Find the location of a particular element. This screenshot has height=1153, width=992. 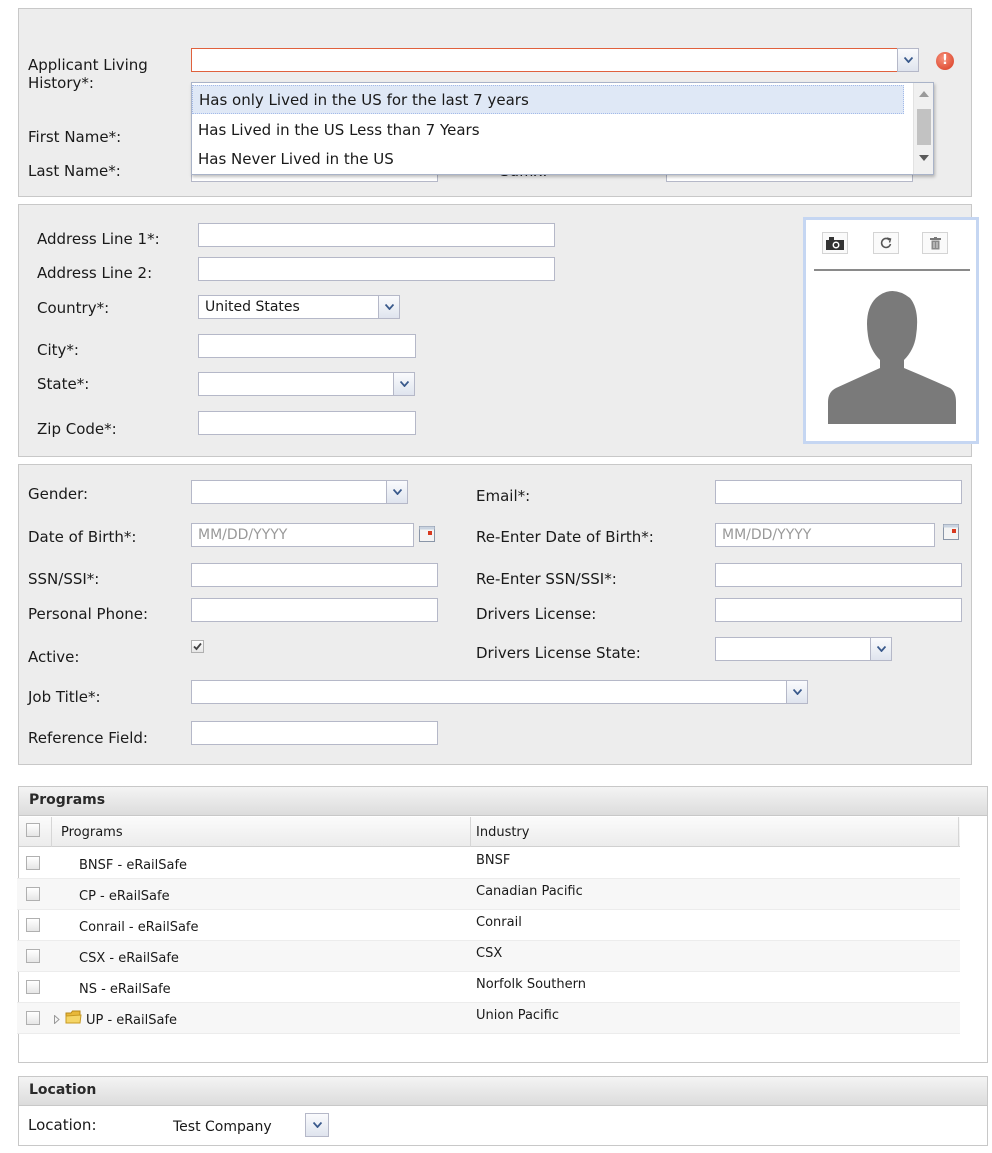

photo-widget is located at coordinates (891, 330).